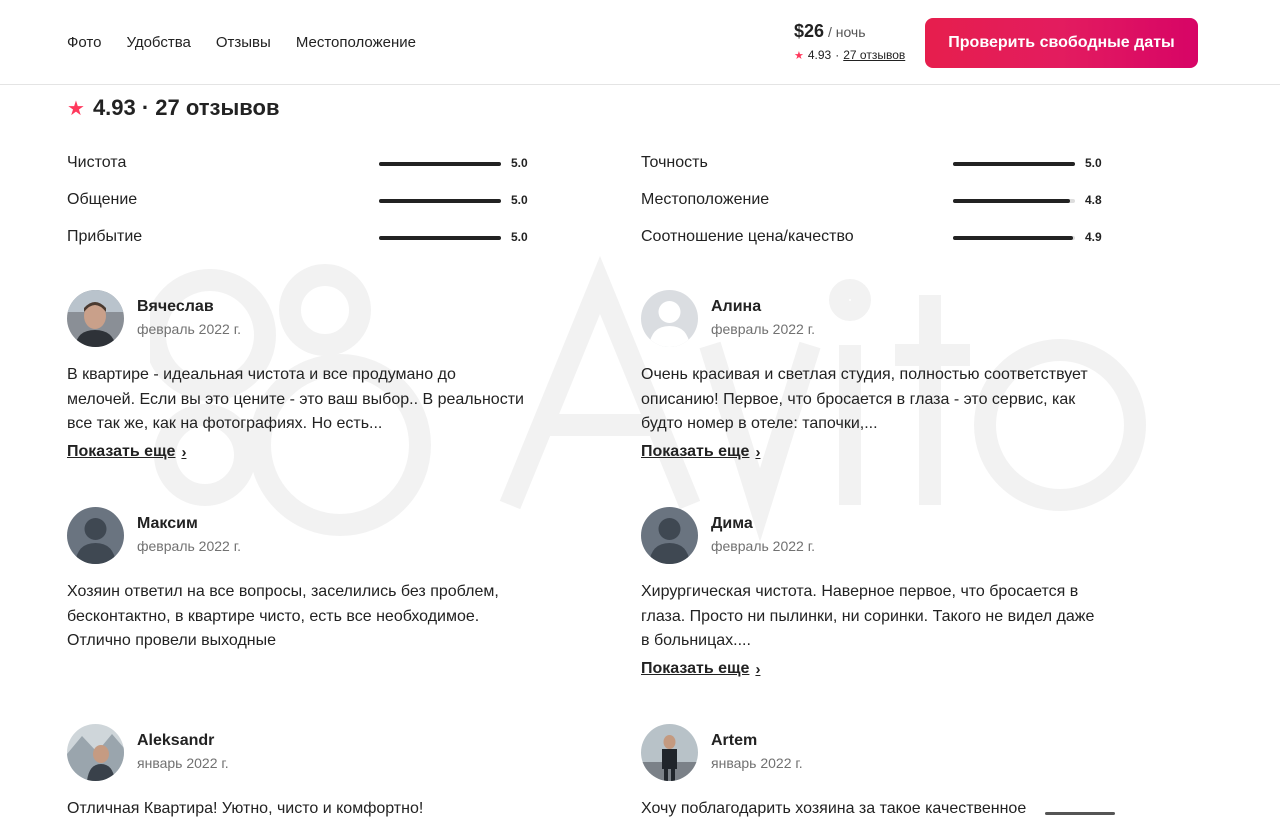  What do you see at coordinates (747, 236) in the screenshot?
I see `category-label: Соотношение цена/качество` at bounding box center [747, 236].